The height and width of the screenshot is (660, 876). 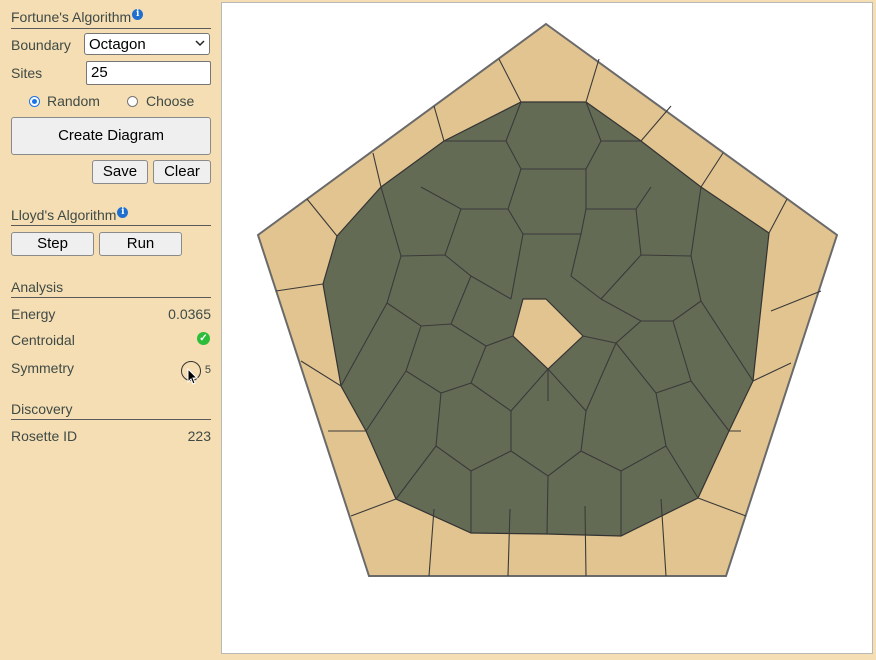 What do you see at coordinates (200, 43) in the screenshot?
I see `chevron-down-icon` at bounding box center [200, 43].